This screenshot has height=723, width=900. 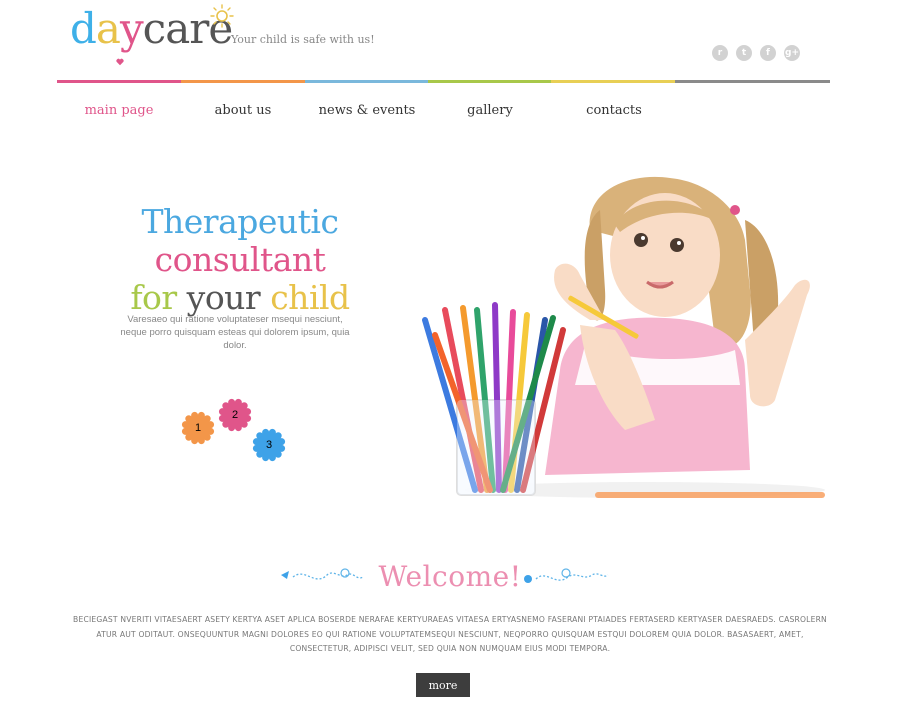 I want to click on slide-number: 2, so click(x=235, y=415).